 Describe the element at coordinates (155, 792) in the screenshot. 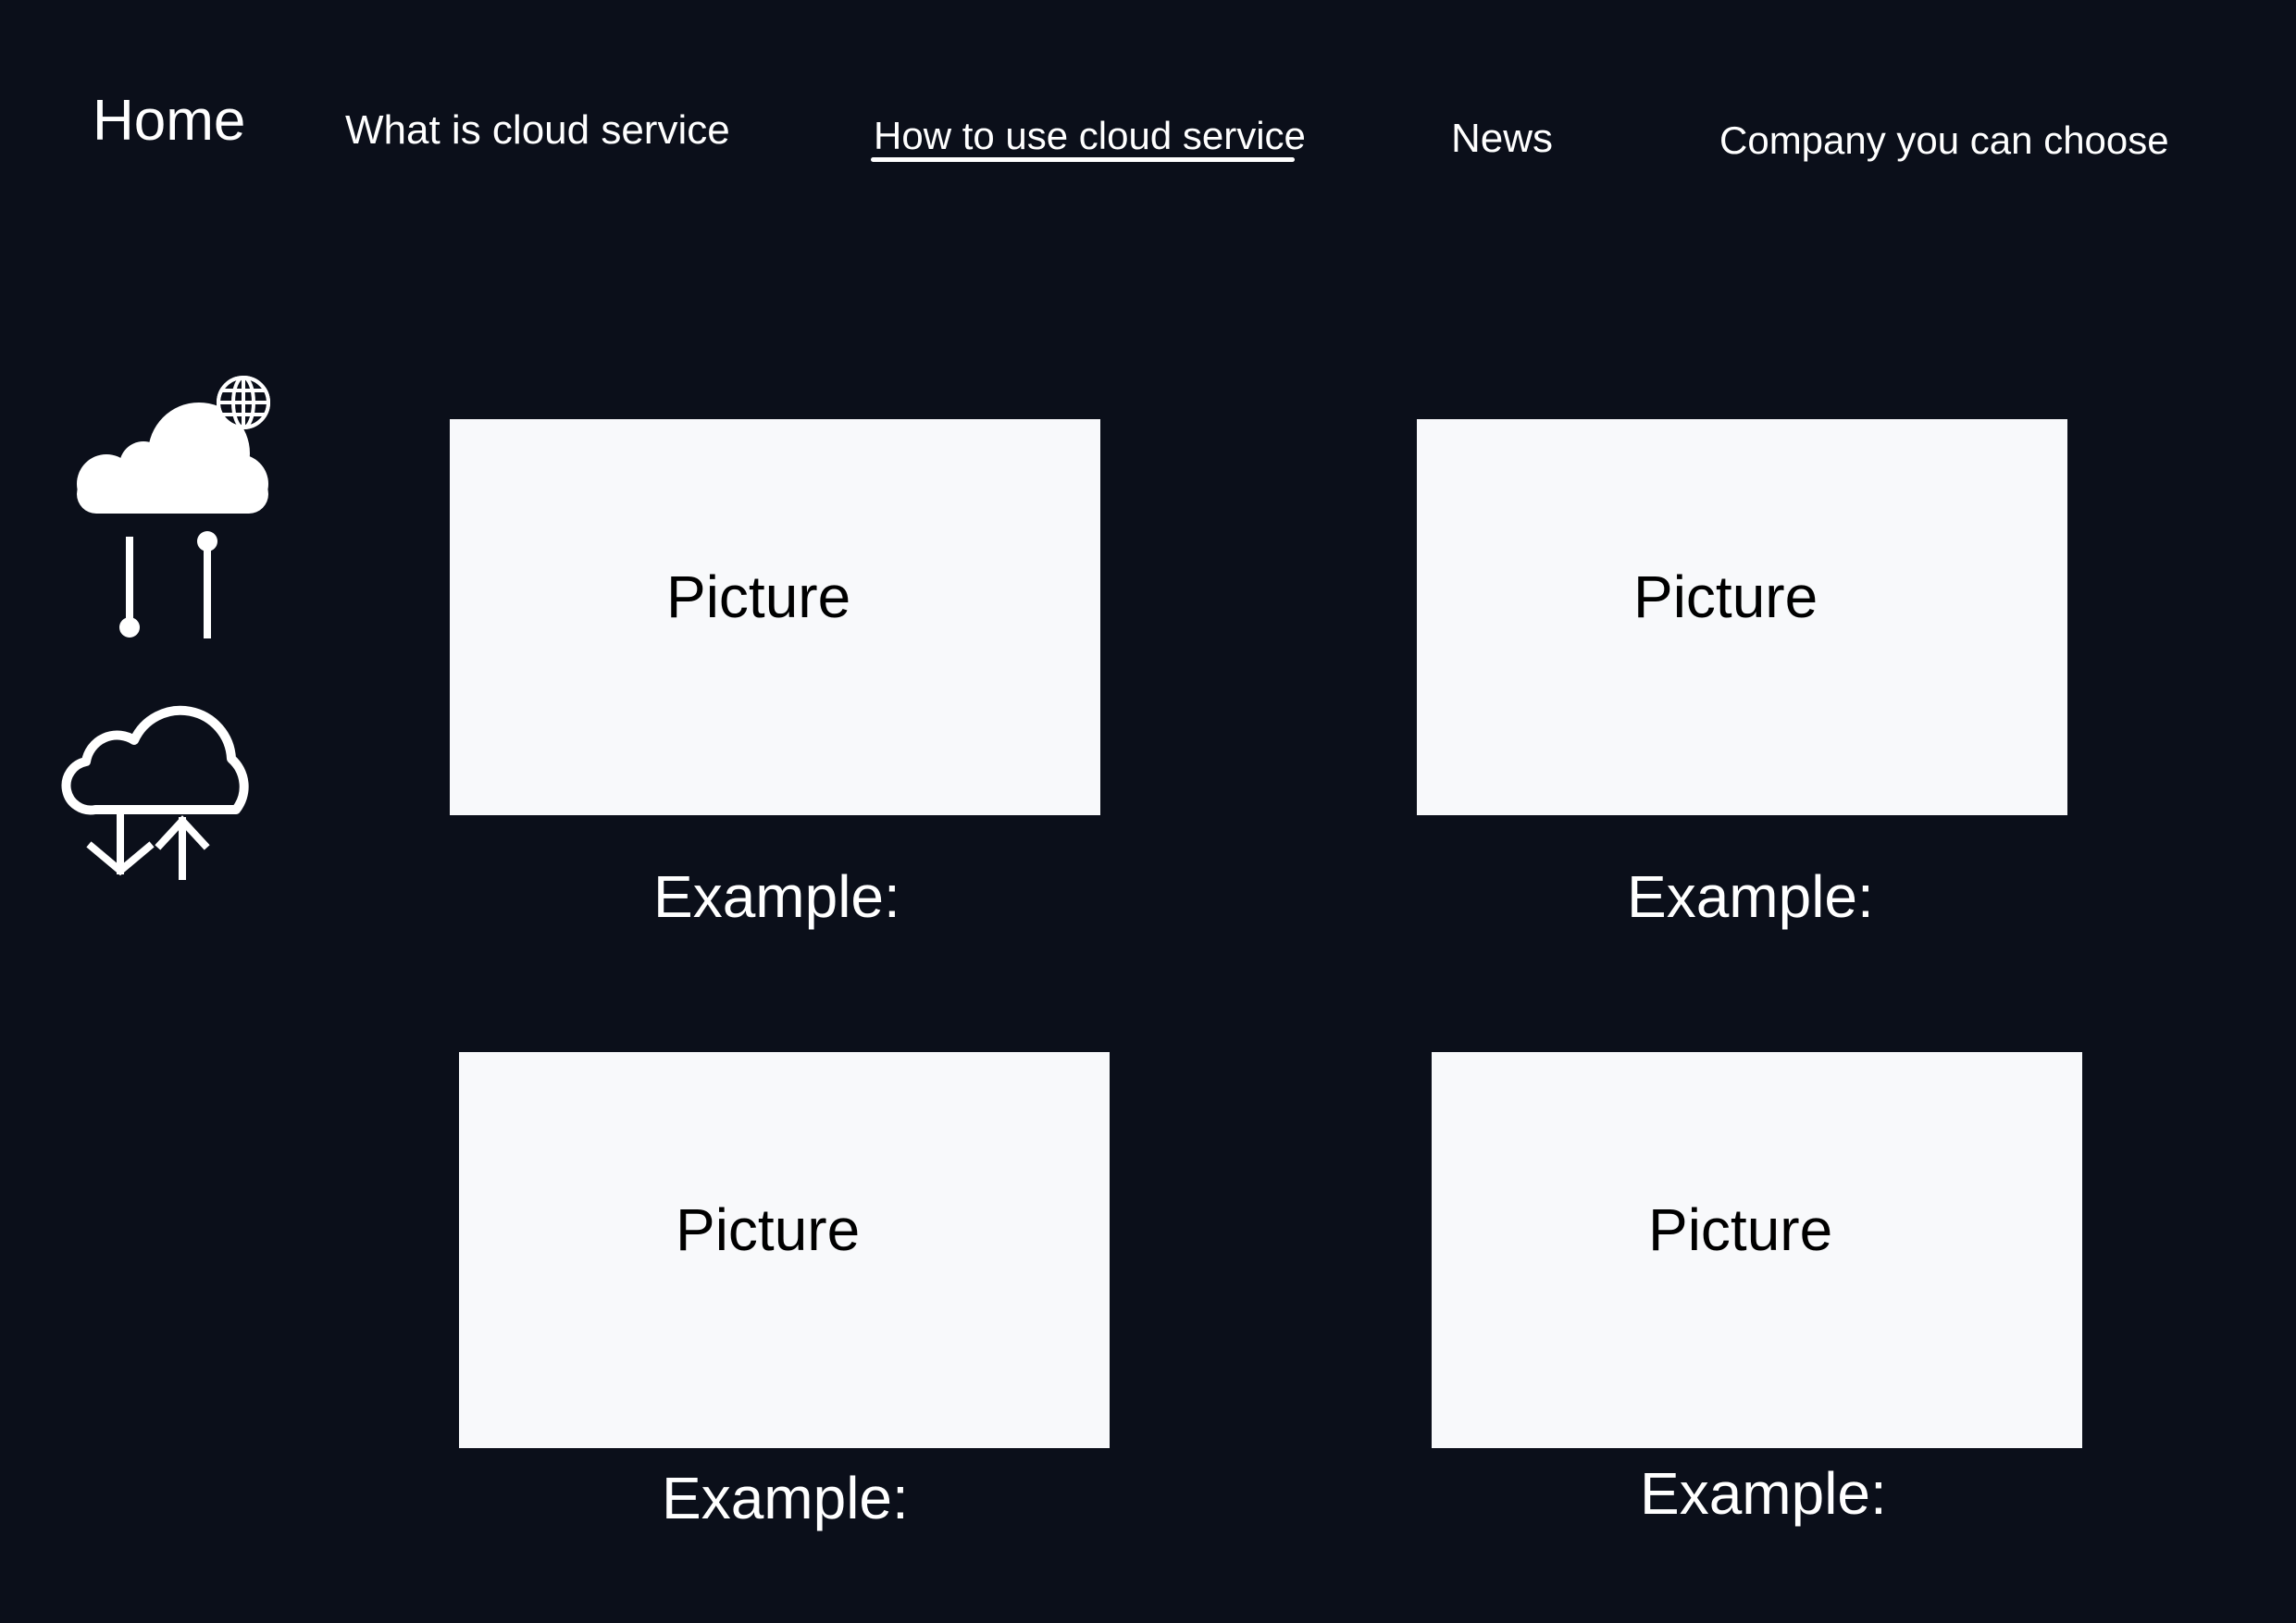

I see `cloud-sync-icon` at that location.